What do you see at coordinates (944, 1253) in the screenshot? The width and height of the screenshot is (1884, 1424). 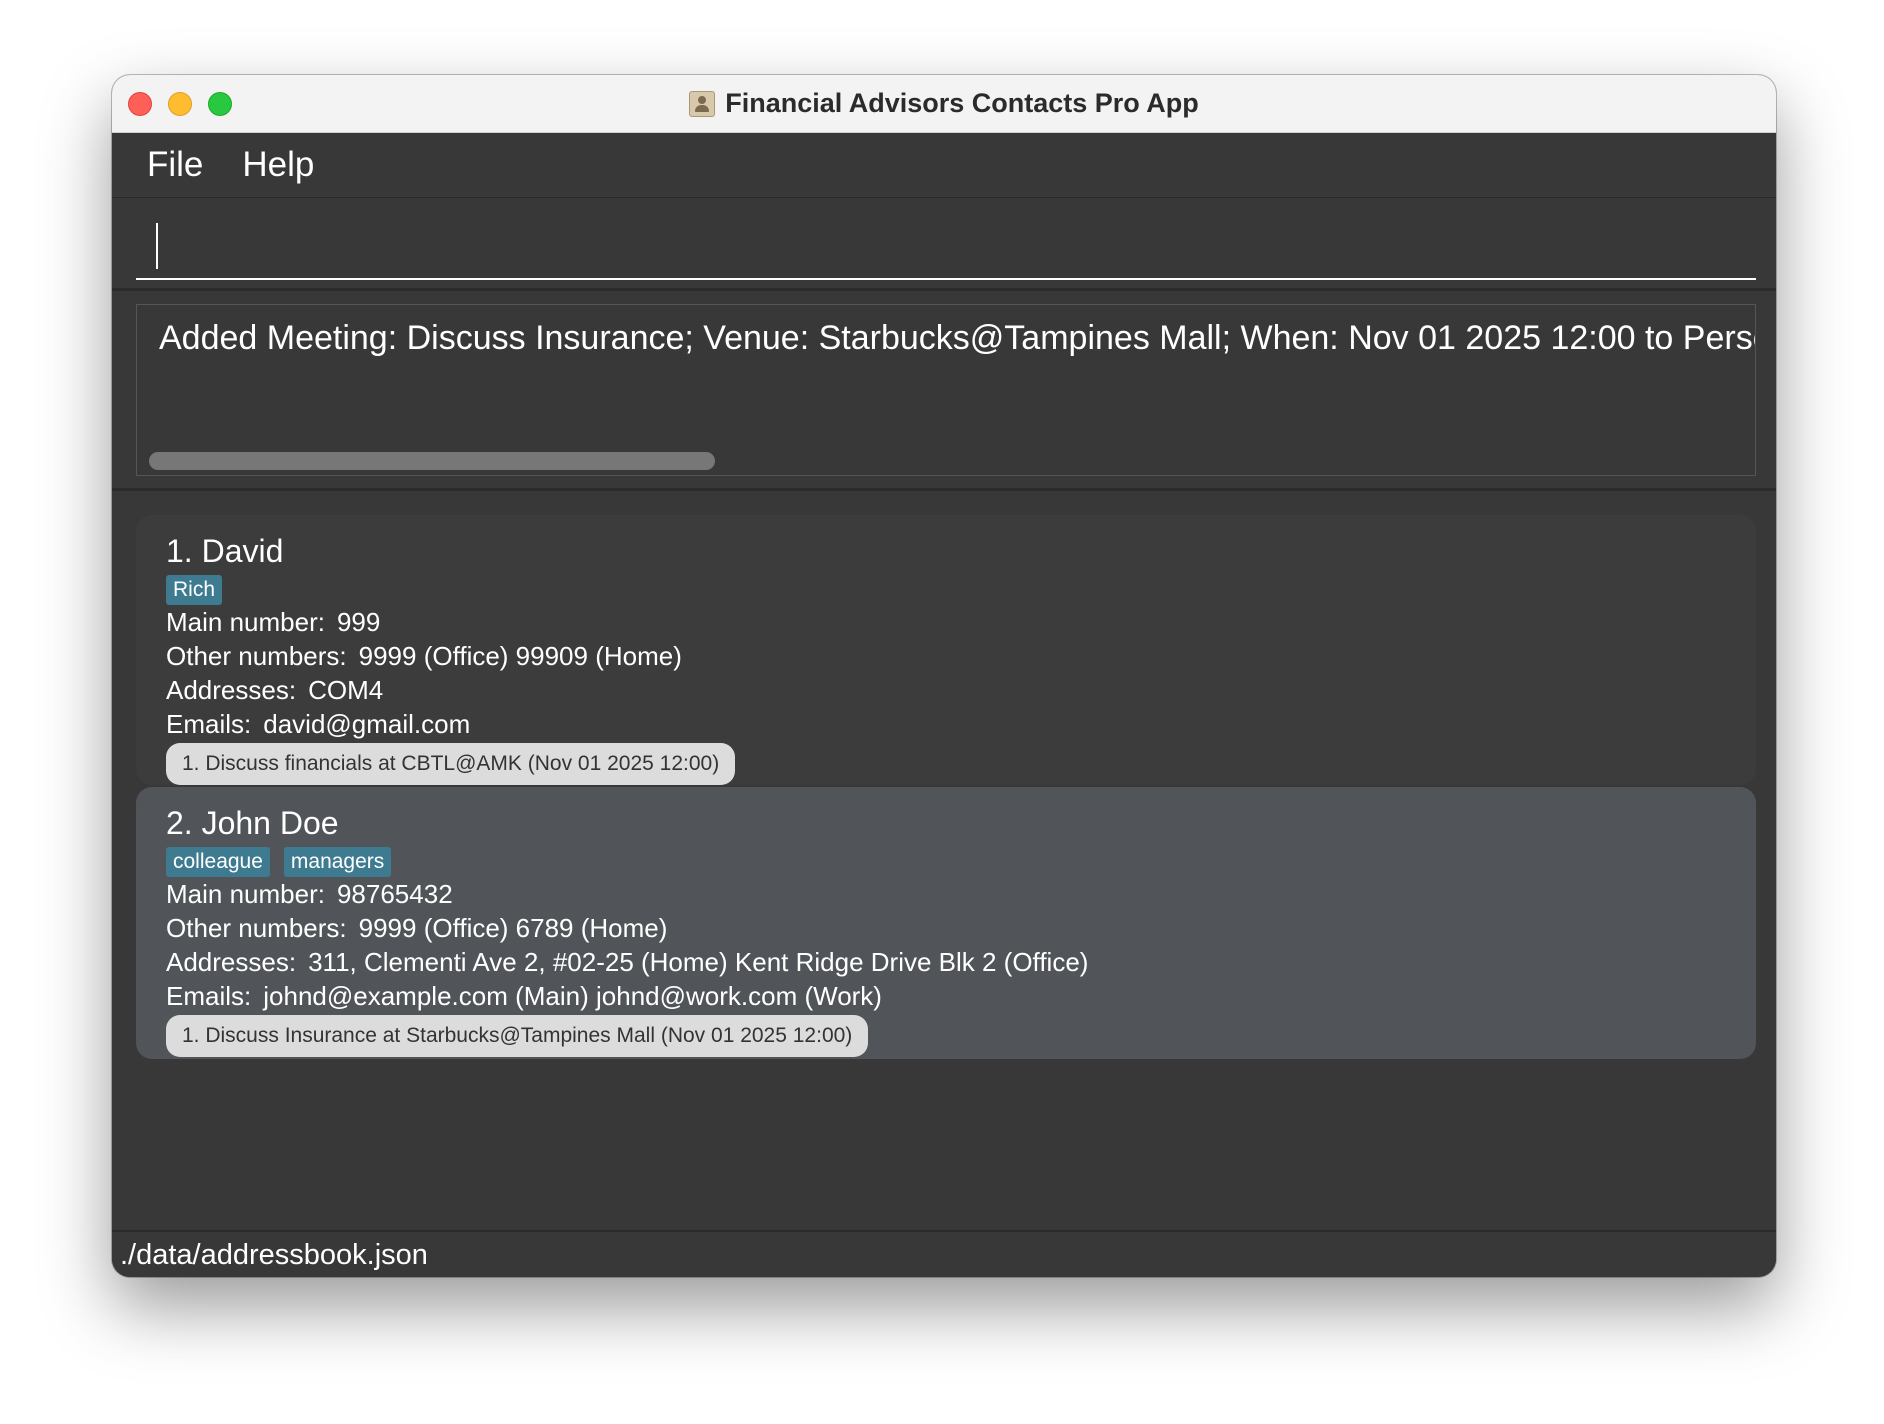 I see `status-bar: ./data/addressbook.json` at bounding box center [944, 1253].